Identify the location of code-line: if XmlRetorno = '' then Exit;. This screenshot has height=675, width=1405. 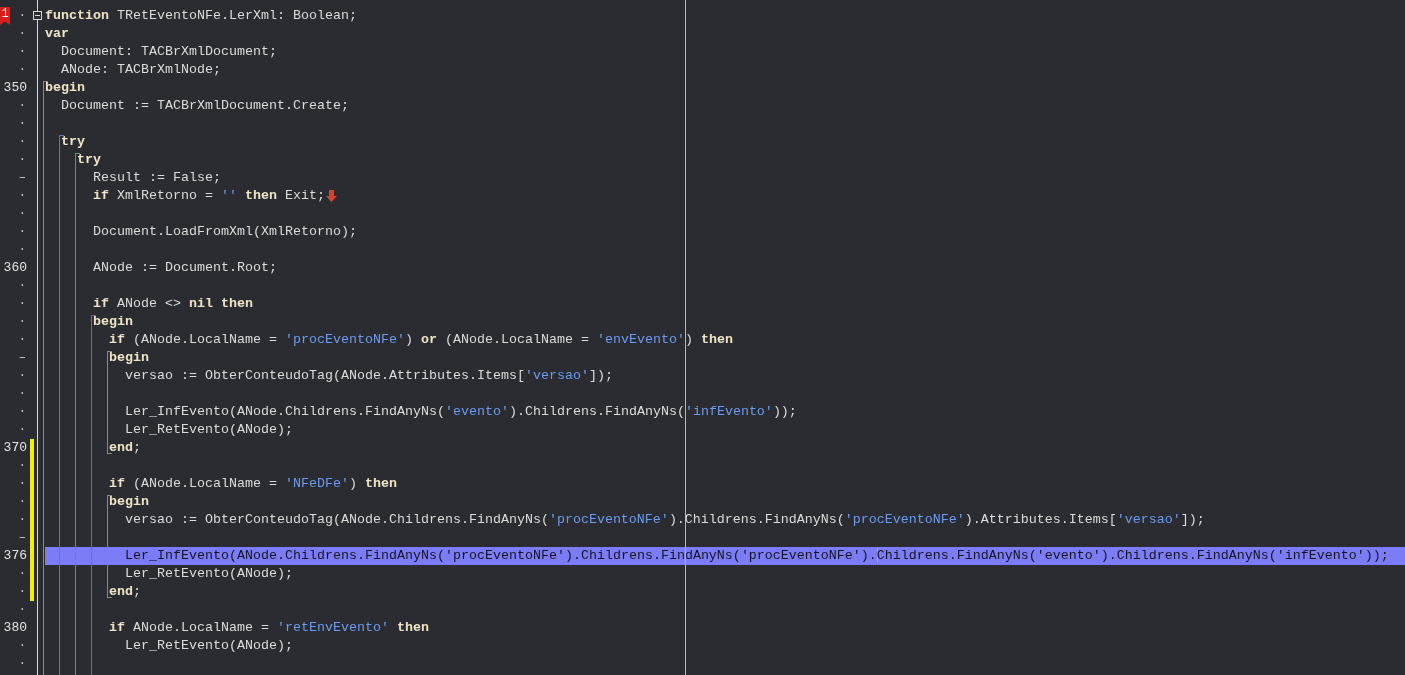
(208, 196).